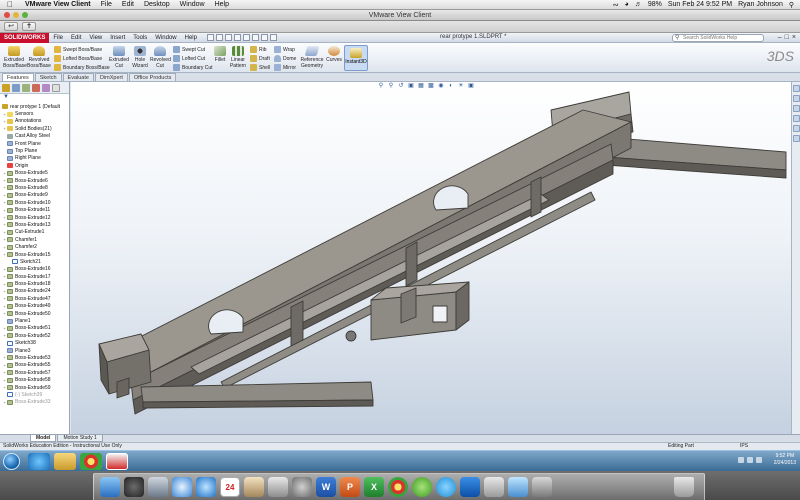  I want to click on menu-desktop: Desktop, so click(157, 4).